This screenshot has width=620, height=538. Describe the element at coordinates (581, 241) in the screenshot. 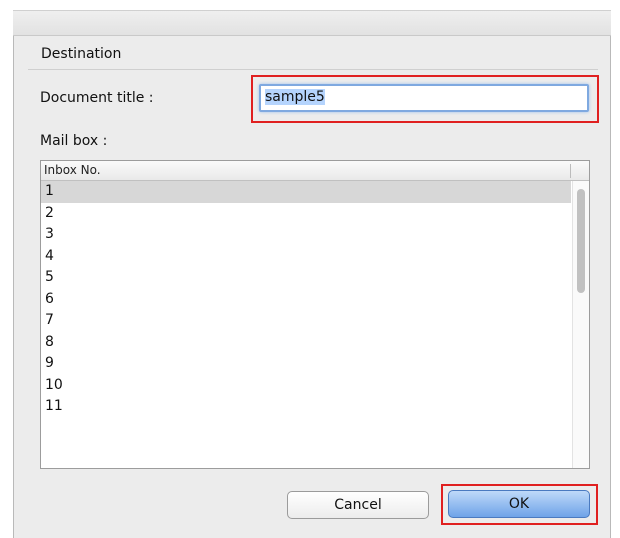

I see `scrollbar-thumb` at that location.